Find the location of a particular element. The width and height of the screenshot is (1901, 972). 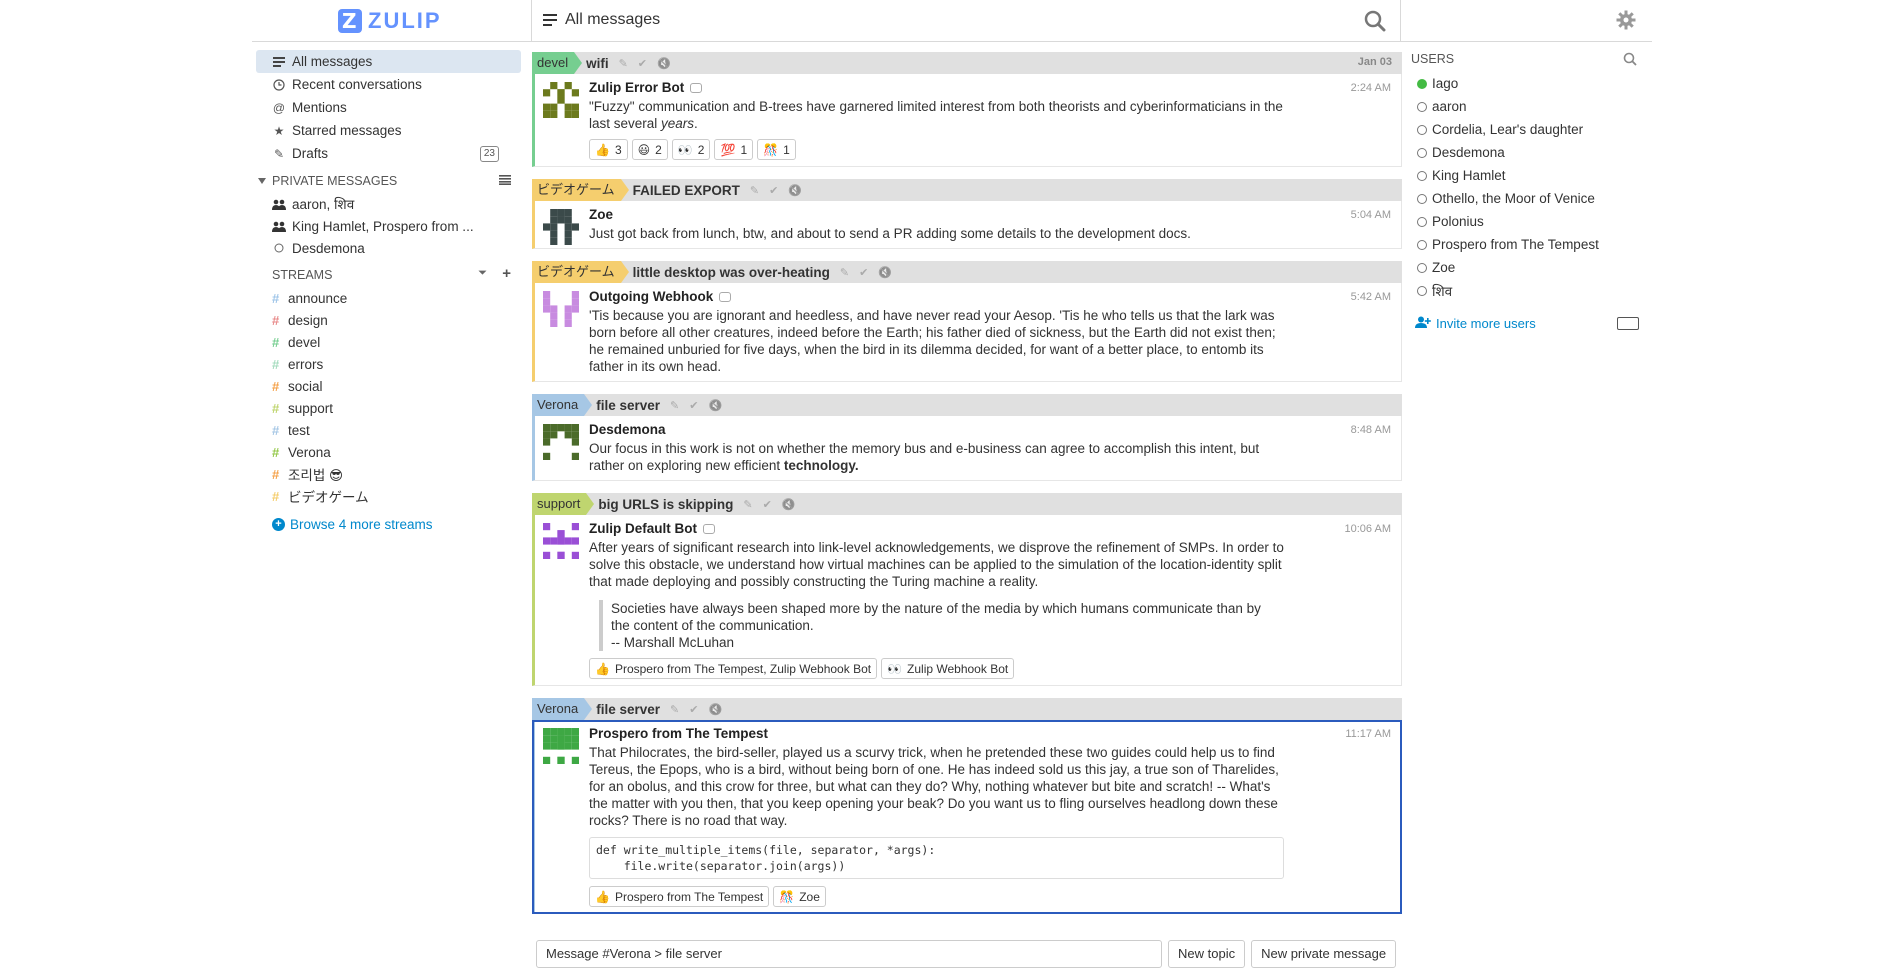

message-time: 8:48 AM is located at coordinates (1371, 430).